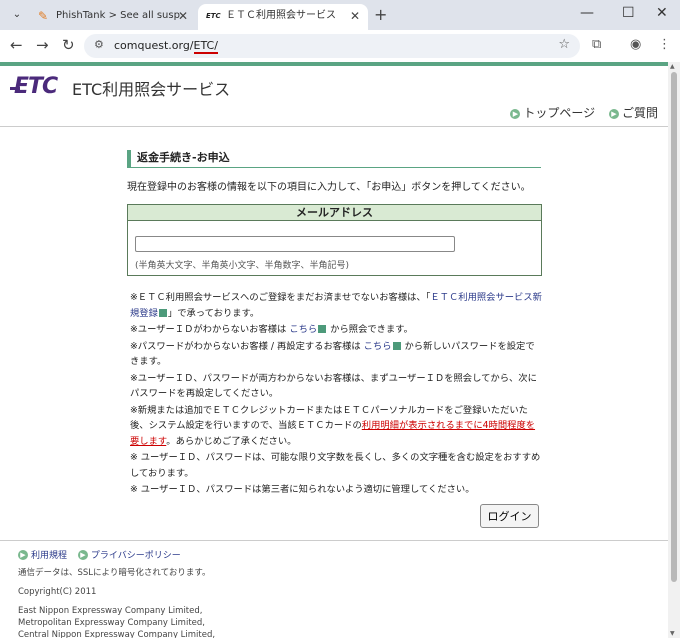 The width and height of the screenshot is (680, 638). What do you see at coordinates (633, 113) in the screenshot?
I see `faq-link: ▶ ご質問` at bounding box center [633, 113].